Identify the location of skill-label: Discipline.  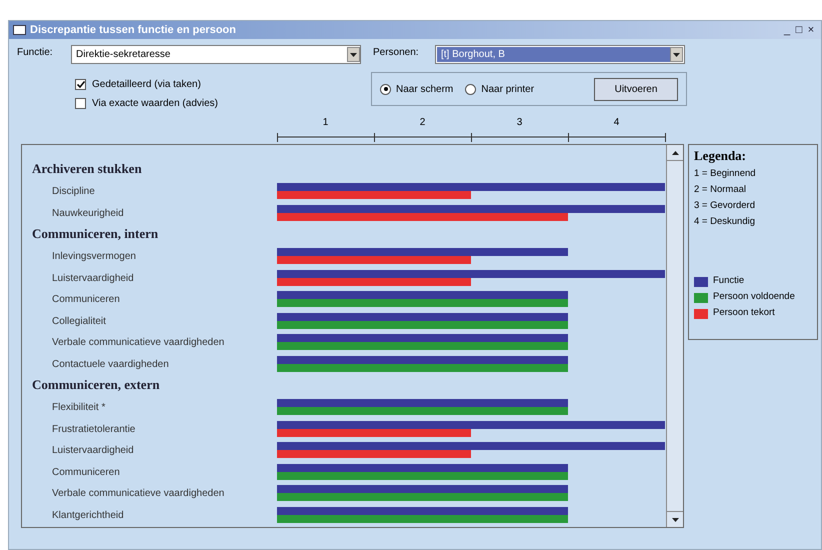
(73, 192).